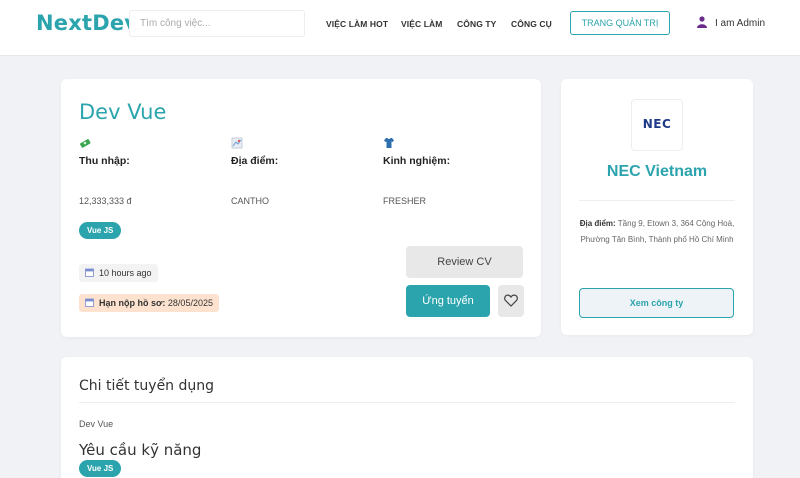  Describe the element at coordinates (421, 24) in the screenshot. I see `nav-jobs: VIỆC LÀM` at that location.